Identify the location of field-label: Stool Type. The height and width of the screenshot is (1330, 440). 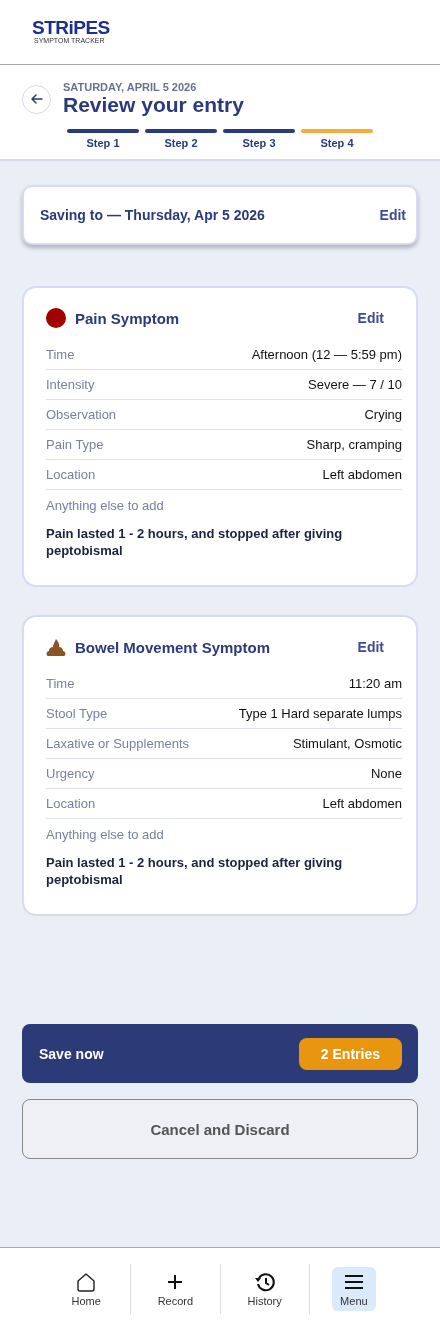
(77, 713).